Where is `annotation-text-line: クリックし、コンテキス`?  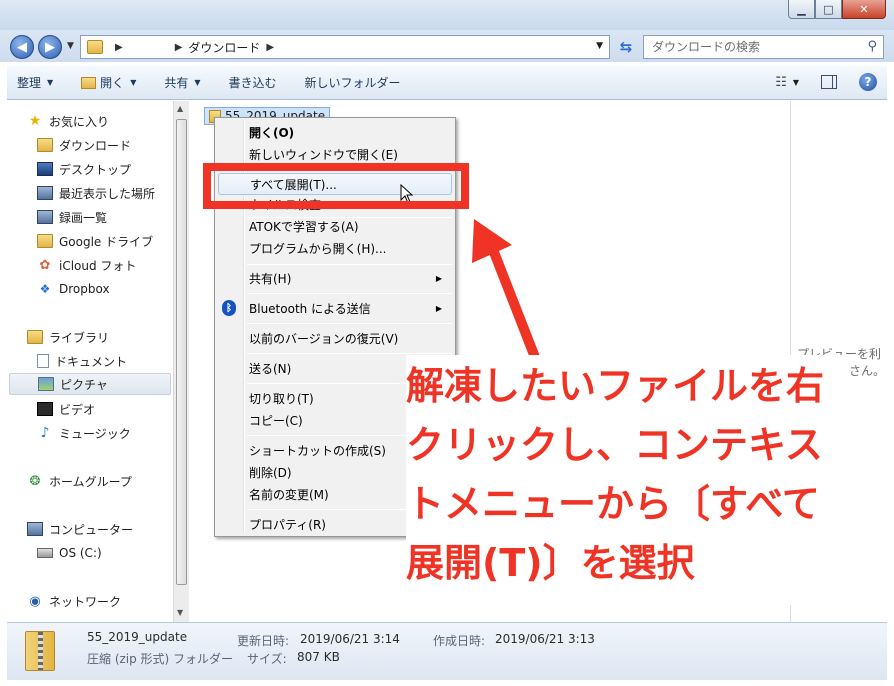
annotation-text-line: クリックし、コンテキス is located at coordinates (614, 445).